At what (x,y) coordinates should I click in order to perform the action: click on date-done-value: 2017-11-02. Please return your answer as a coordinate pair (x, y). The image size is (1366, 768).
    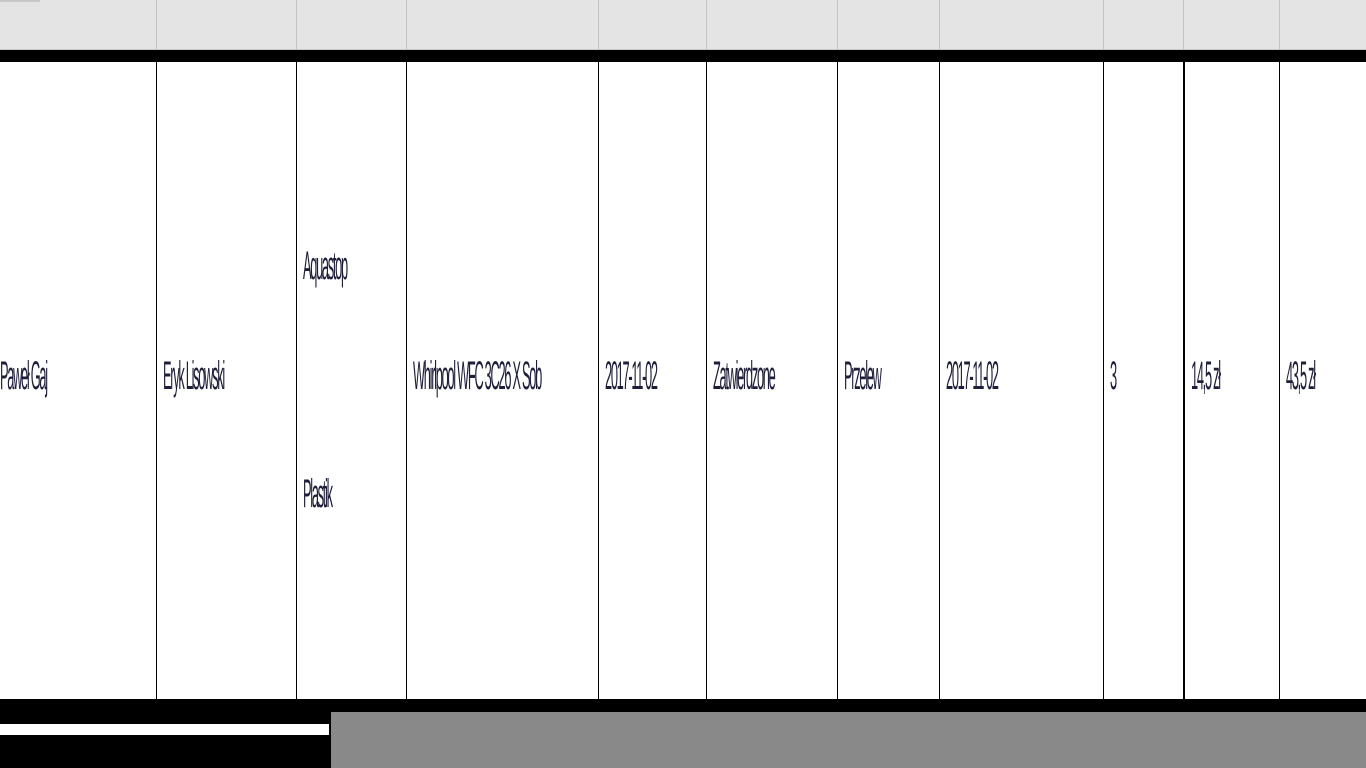
    Looking at the image, I should click on (972, 376).